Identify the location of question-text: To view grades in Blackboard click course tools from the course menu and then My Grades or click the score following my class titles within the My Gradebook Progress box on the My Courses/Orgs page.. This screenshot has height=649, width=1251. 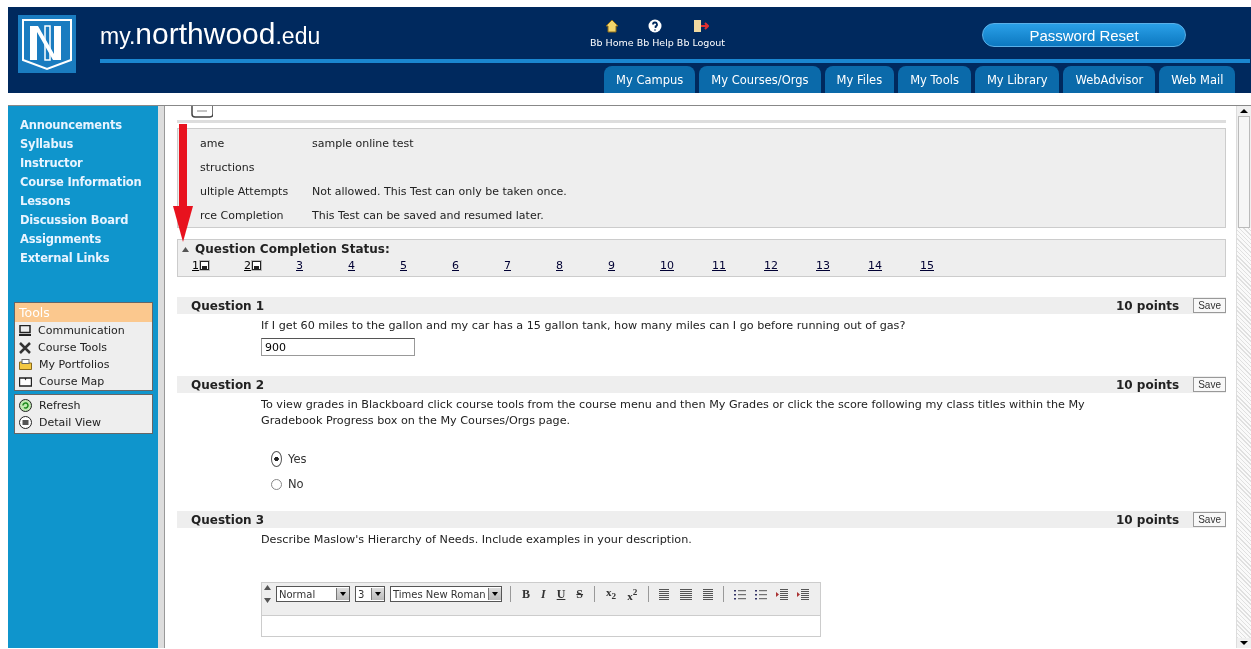
(673, 413).